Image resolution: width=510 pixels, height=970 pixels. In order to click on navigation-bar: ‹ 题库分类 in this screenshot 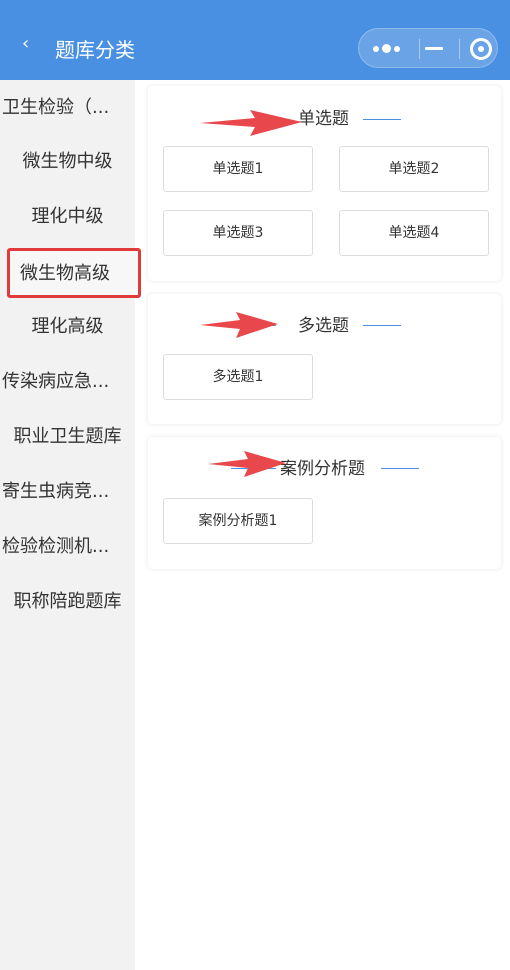, I will do `click(255, 40)`.